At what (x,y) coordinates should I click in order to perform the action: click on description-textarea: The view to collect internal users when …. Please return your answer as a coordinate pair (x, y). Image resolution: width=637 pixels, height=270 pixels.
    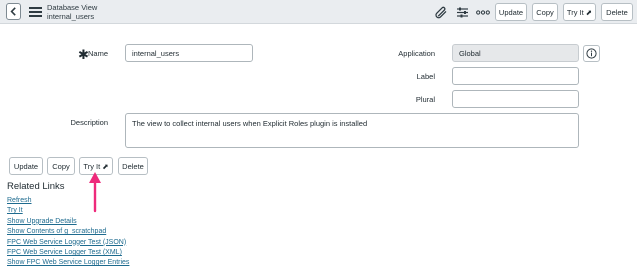
    Looking at the image, I should click on (352, 130).